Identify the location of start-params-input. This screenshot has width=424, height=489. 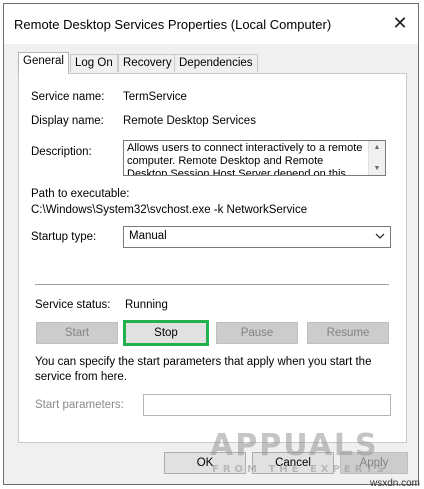
(267, 405).